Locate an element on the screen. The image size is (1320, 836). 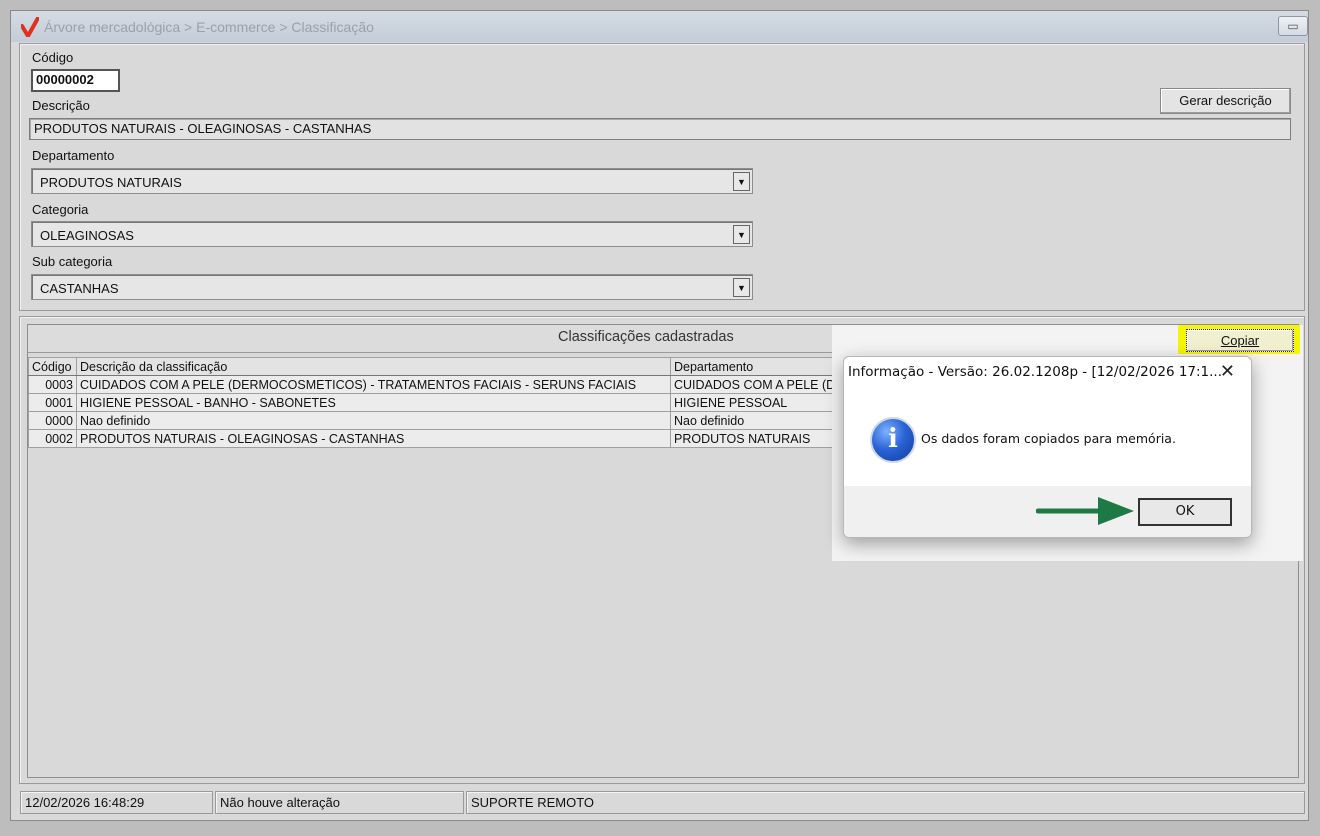
column-header-code: Código is located at coordinates (52, 366).